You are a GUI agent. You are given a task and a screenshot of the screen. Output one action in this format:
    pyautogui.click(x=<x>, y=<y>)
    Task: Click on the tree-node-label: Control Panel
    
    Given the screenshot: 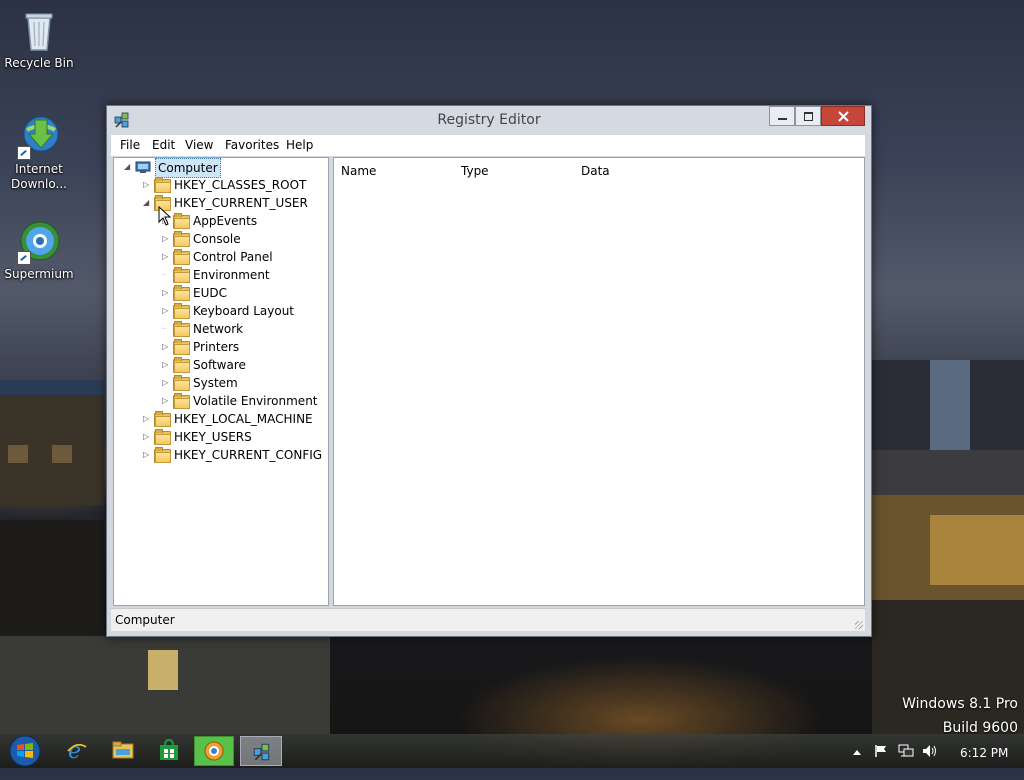 What is the action you would take?
    pyautogui.click(x=233, y=257)
    